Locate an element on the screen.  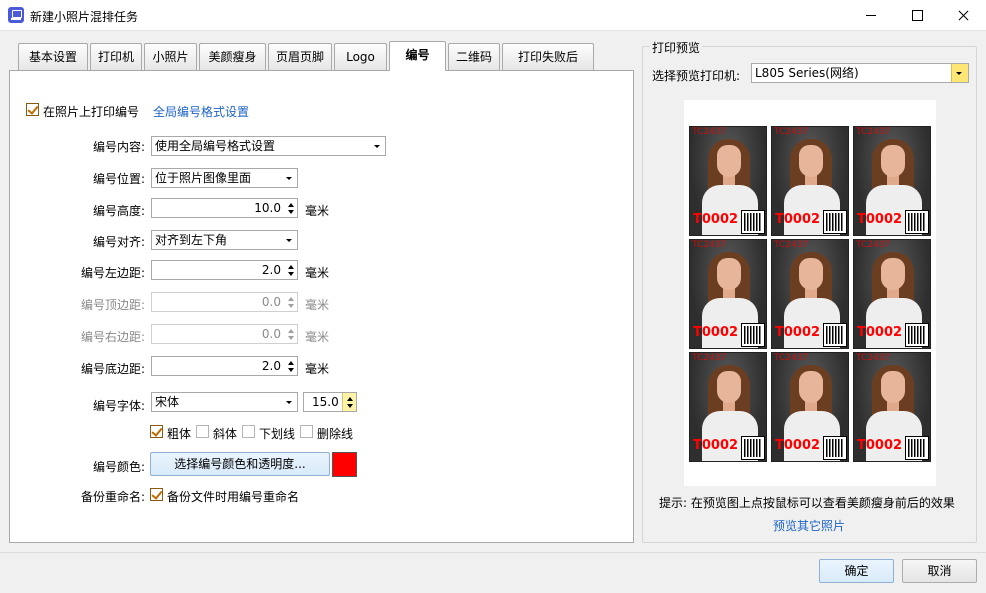
tab-beauty: 美颜瘦身 is located at coordinates (232, 56).